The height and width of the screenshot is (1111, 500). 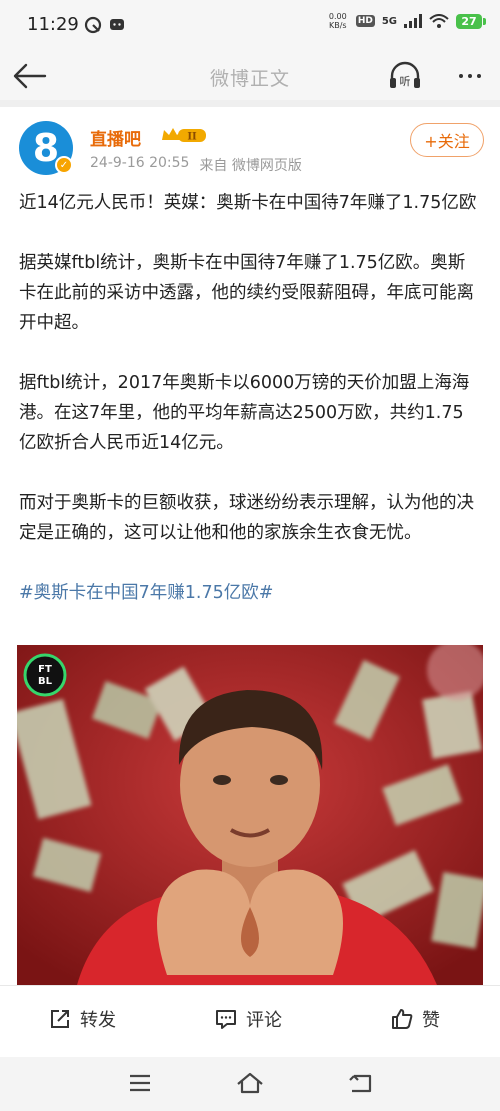 What do you see at coordinates (484, 21) in the screenshot?
I see `battery-cap` at bounding box center [484, 21].